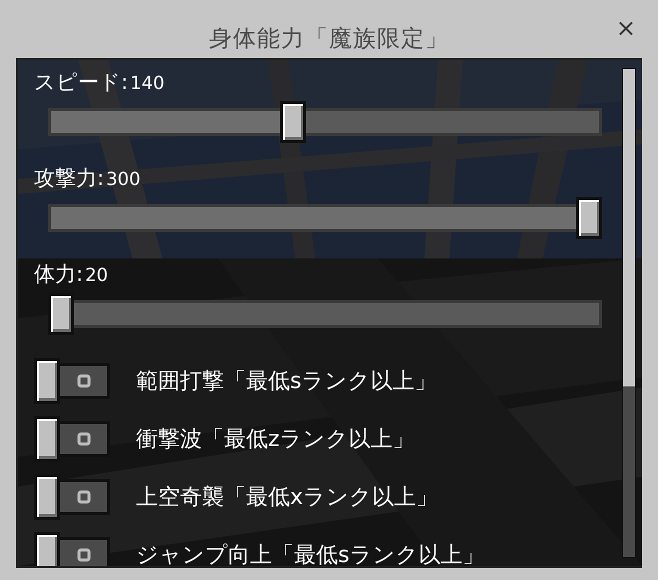 This screenshot has width=658, height=580. Describe the element at coordinates (287, 498) in the screenshot. I see `toggle-label: 上空奇襲「最低xランク以上」` at that location.